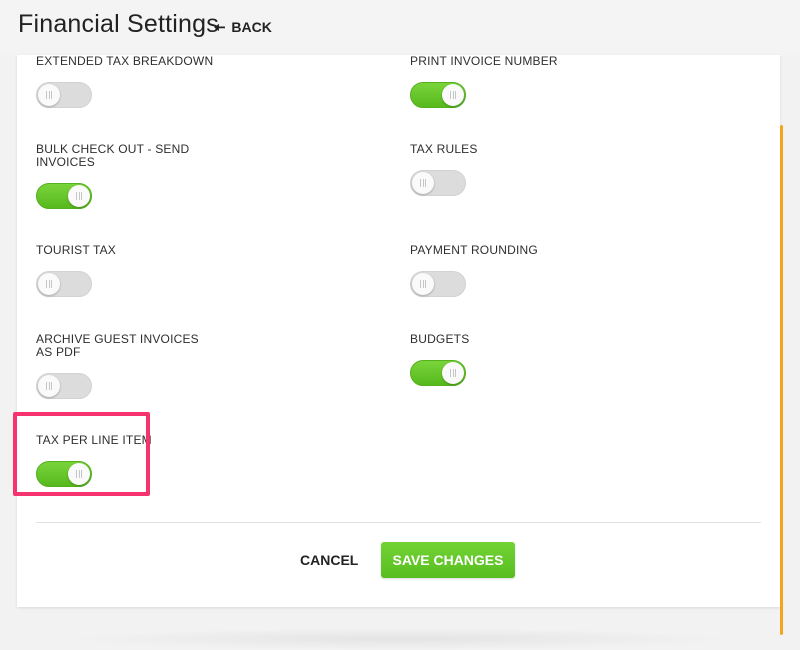 This screenshot has width=800, height=650. I want to click on setting-tax-rules: TAX RULES, so click(510, 149).